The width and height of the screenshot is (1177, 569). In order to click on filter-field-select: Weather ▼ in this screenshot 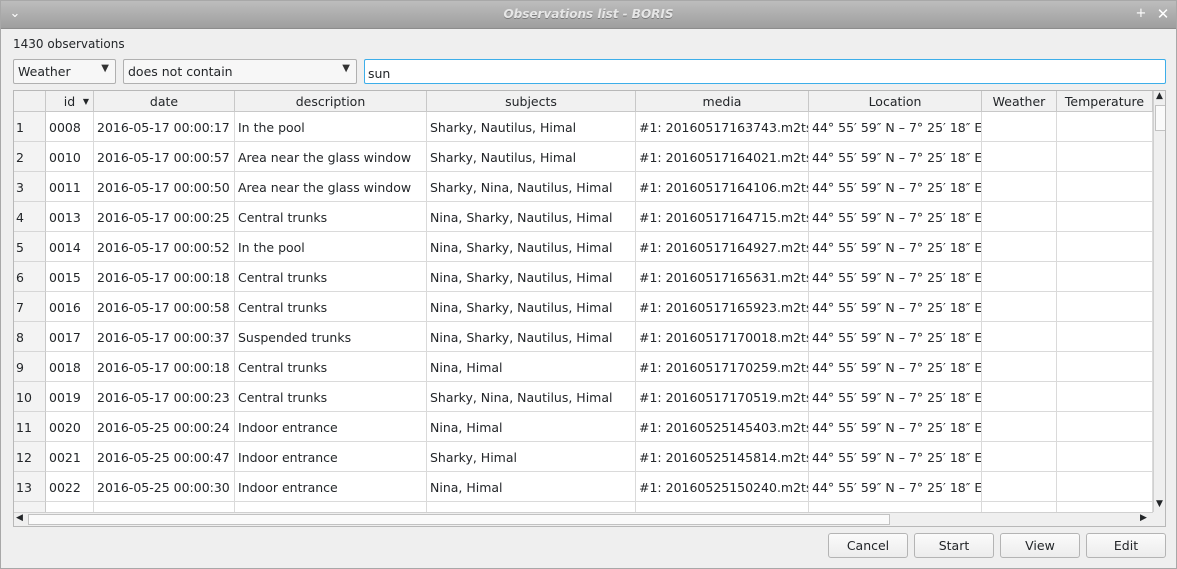, I will do `click(64, 71)`.